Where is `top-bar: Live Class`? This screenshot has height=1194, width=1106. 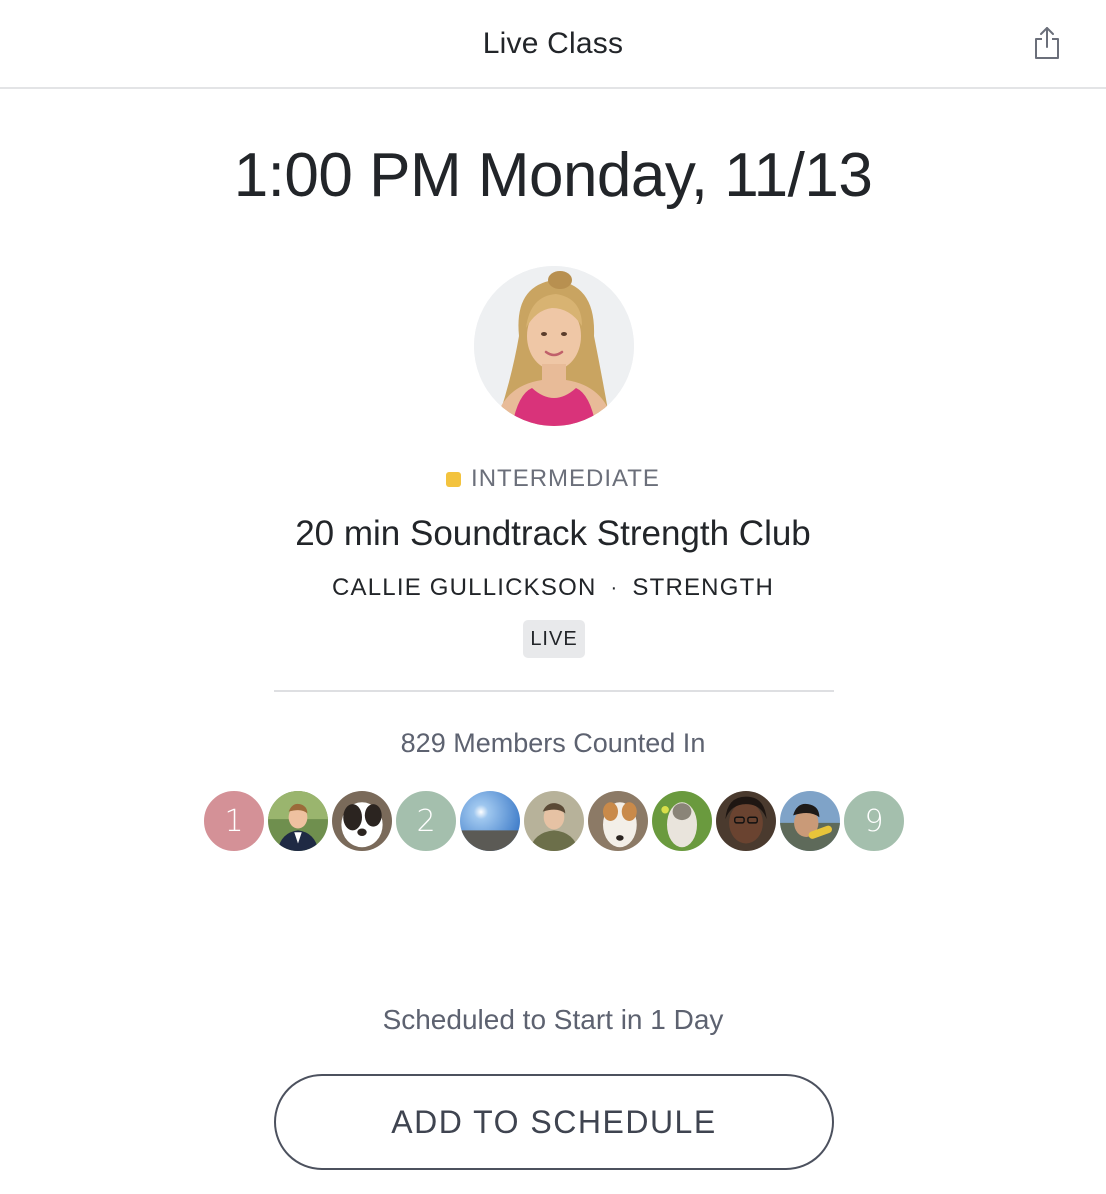
top-bar: Live Class is located at coordinates (553, 44).